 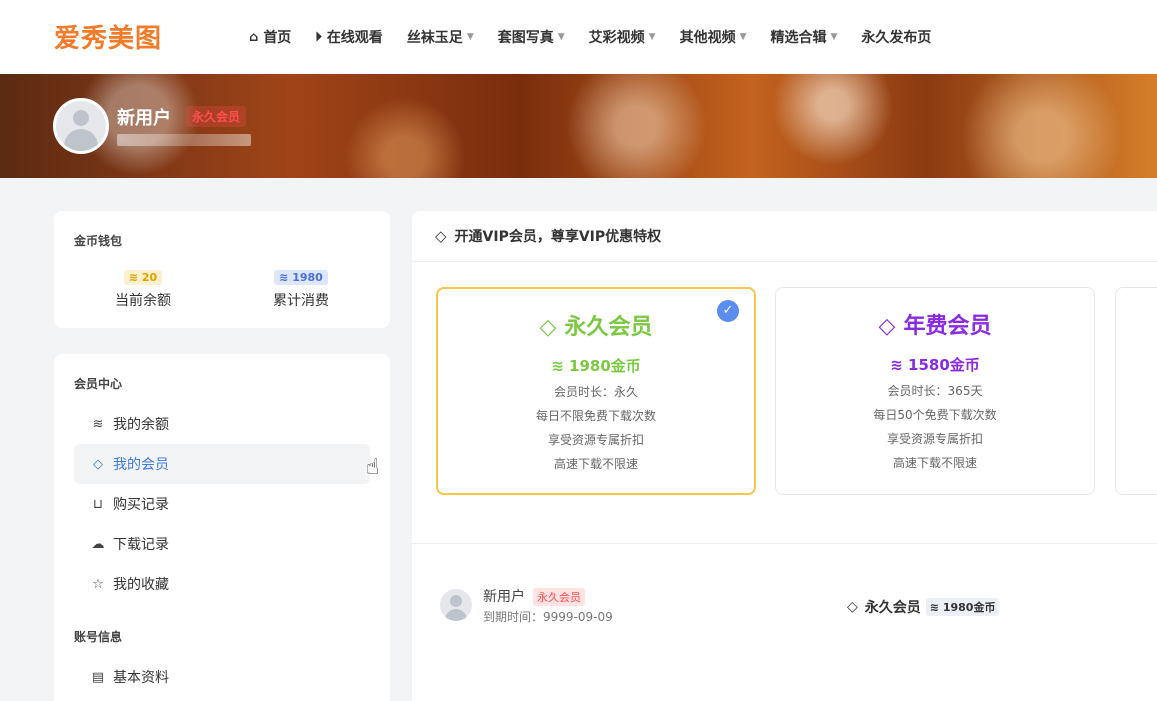 What do you see at coordinates (301, 288) in the screenshot?
I see `spent-stat: ≋ 1980 累计消费` at bounding box center [301, 288].